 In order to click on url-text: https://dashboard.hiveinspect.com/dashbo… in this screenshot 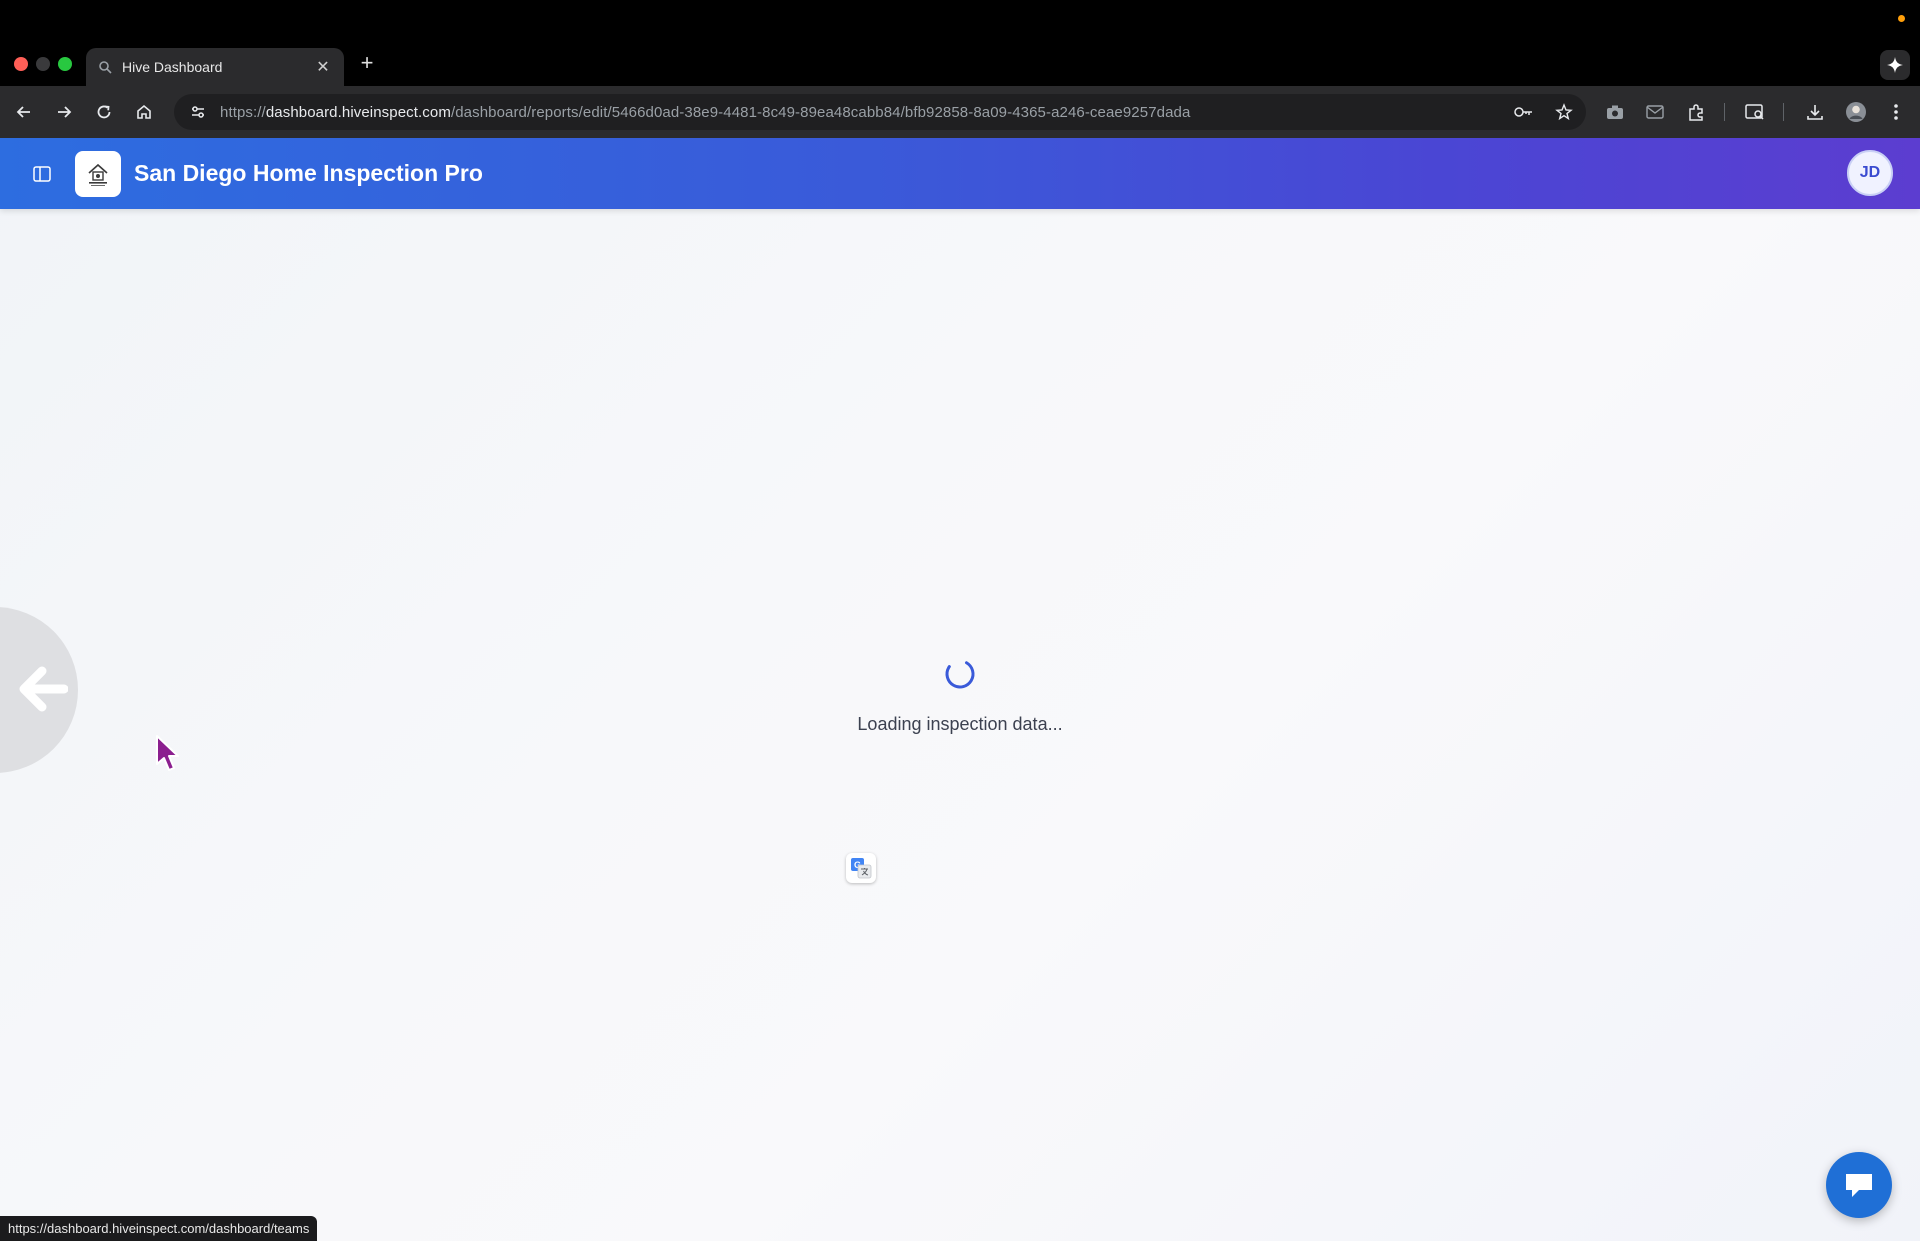, I will do `click(705, 112)`.